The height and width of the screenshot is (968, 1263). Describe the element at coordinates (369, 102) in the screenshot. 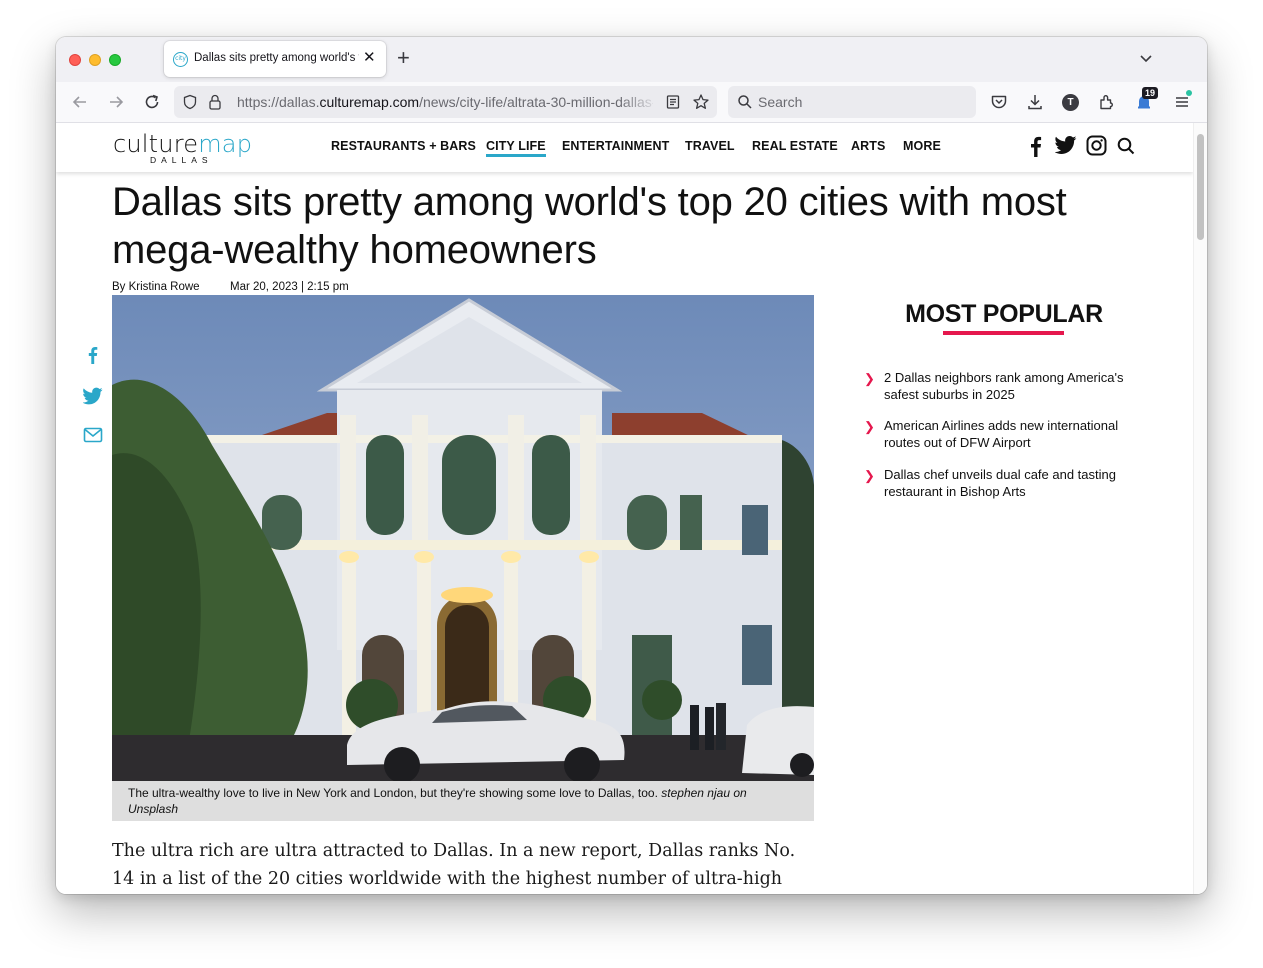

I see `url-domain: culturemap.com` at that location.